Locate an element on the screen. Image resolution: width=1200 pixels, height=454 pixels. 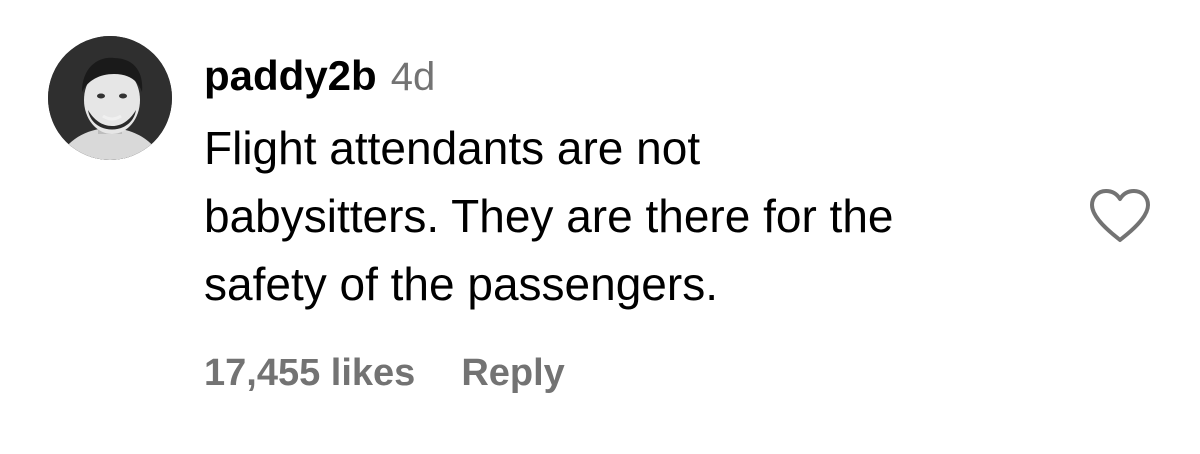
comment-text-line: safety of the passengers. is located at coordinates (461, 284).